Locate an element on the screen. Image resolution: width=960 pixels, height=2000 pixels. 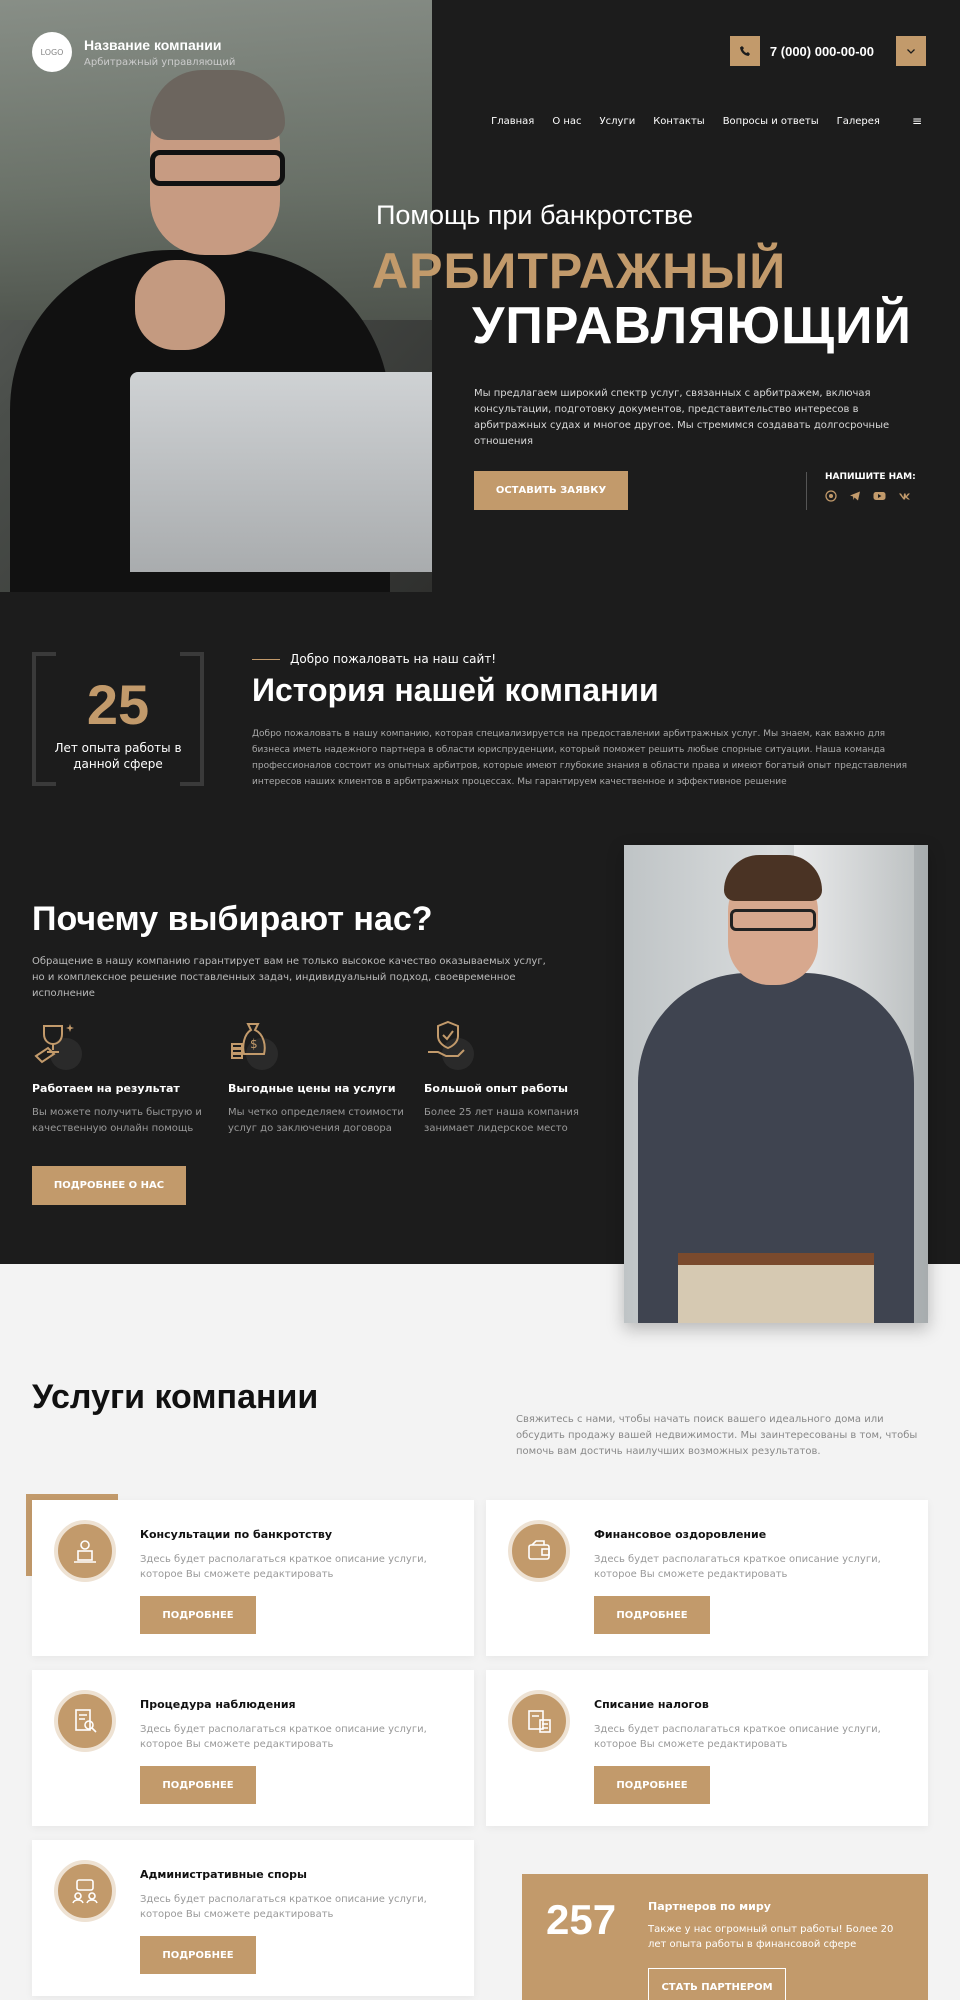
welcome-line: Добро пожаловать на наш сайт! is located at coordinates (374, 659).